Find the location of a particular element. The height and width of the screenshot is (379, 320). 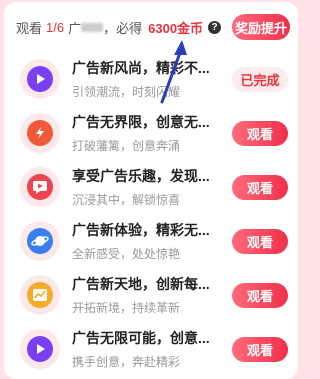

task-row: 广告无限可能，创意... 携手创意，奔赴精彩 观看 is located at coordinates (151, 349).